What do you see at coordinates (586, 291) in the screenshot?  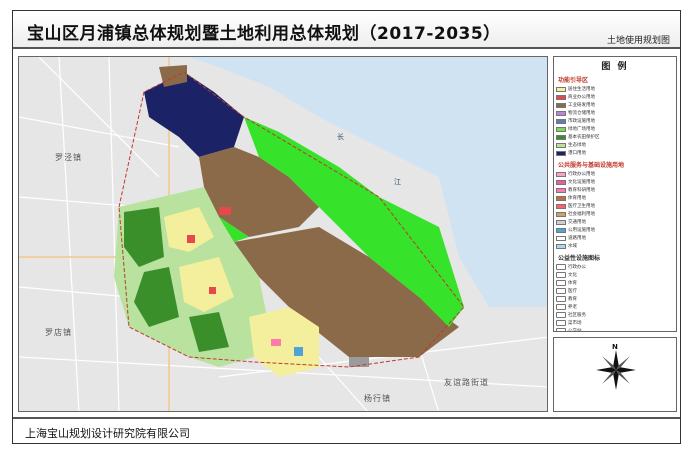 I see `legend-item: 医疗` at bounding box center [586, 291].